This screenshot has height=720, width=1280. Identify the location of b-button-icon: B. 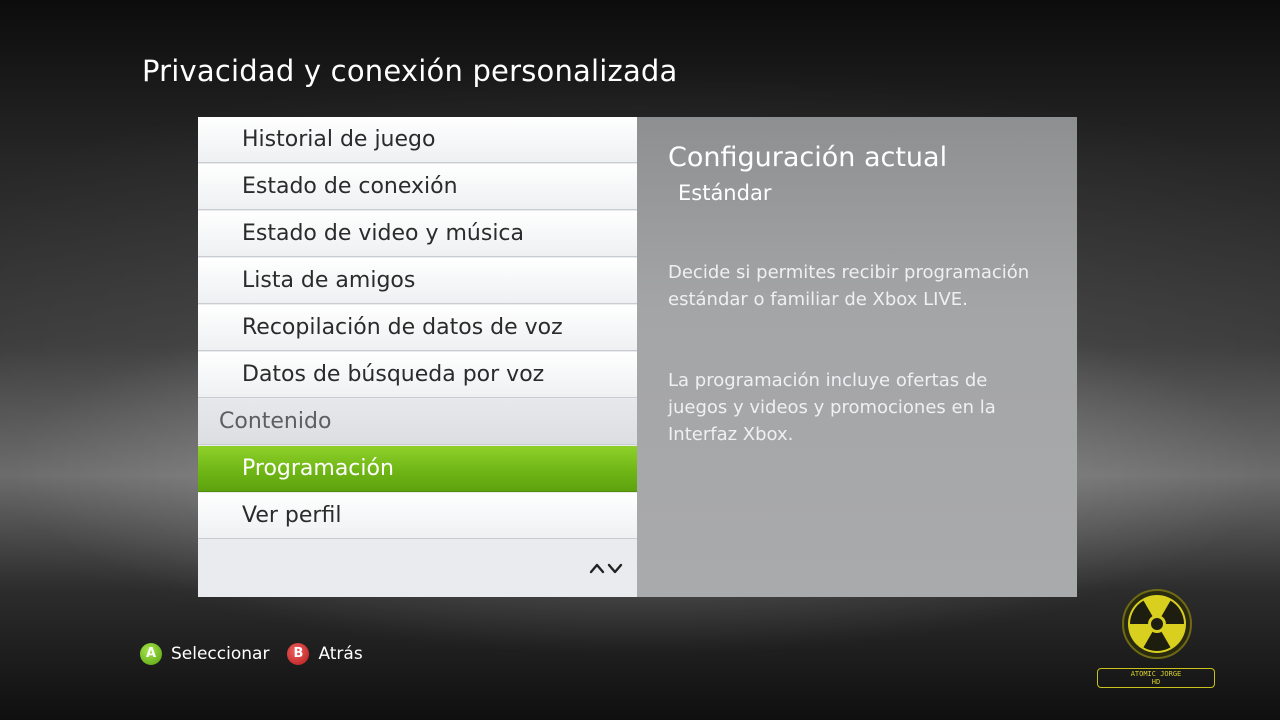
(298, 654).